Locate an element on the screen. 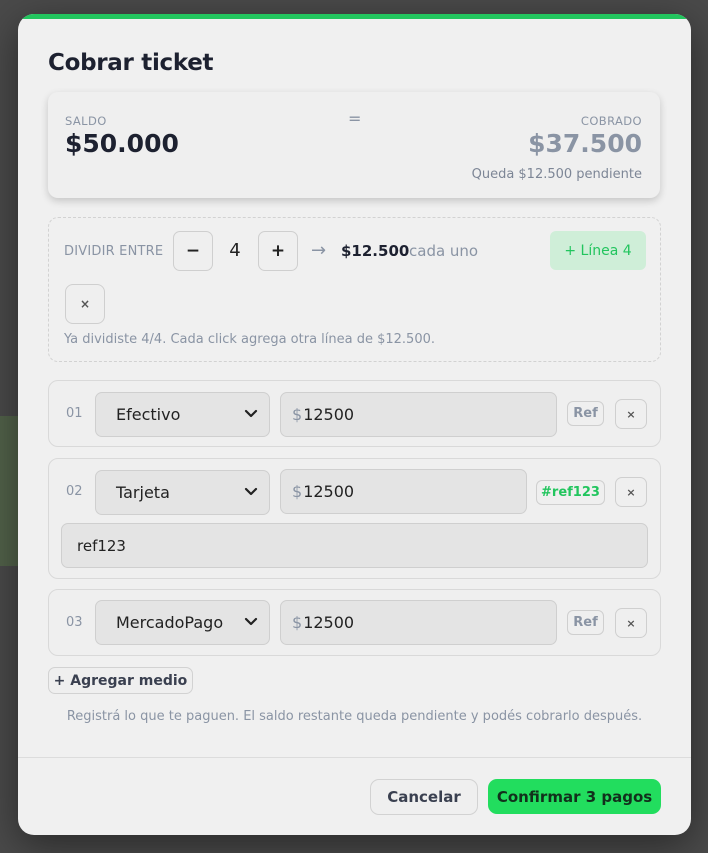  close-split-button: × is located at coordinates (85, 304).